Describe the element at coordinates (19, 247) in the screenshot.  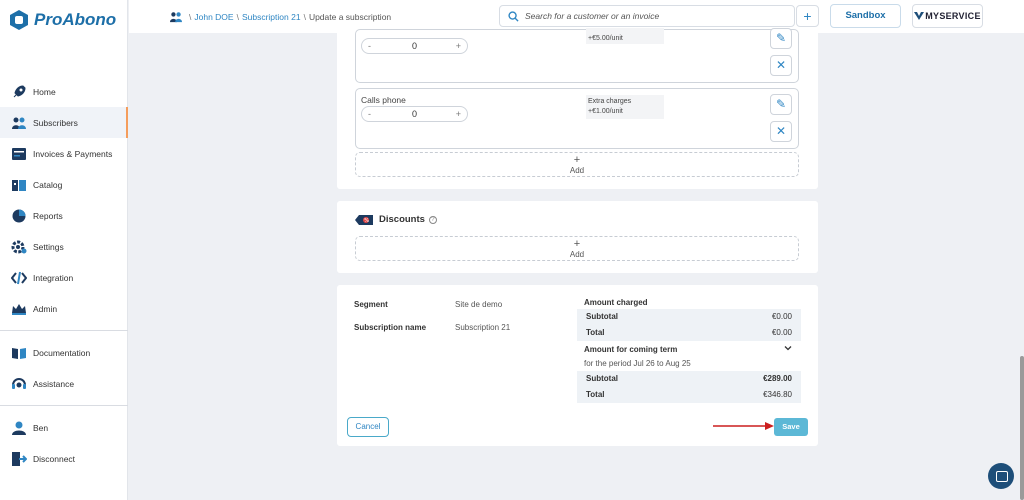
I see `gear-icon` at that location.